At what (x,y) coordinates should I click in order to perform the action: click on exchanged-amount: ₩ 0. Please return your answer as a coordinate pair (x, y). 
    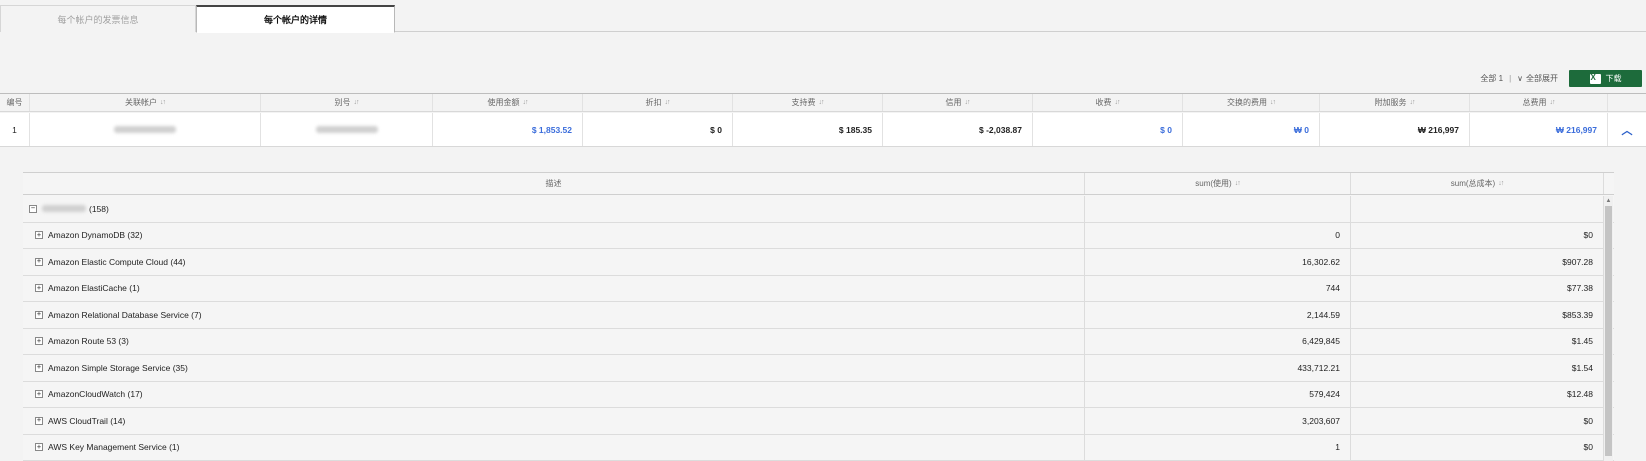
    Looking at the image, I should click on (1251, 129).